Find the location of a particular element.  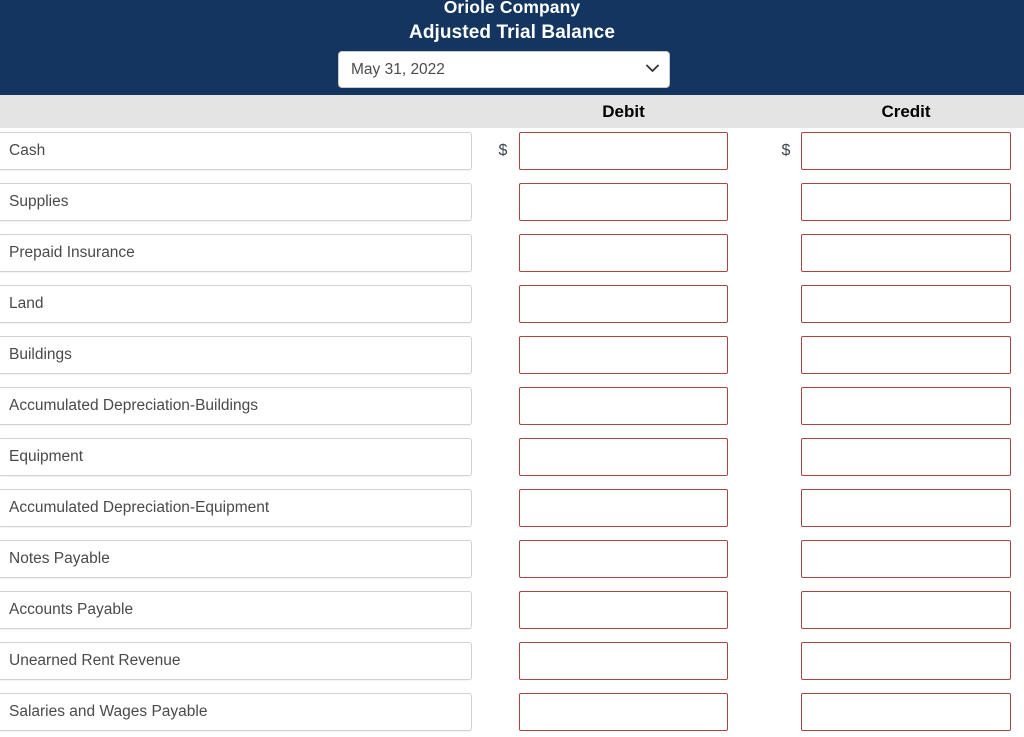

table-row: Land is located at coordinates (512, 306).